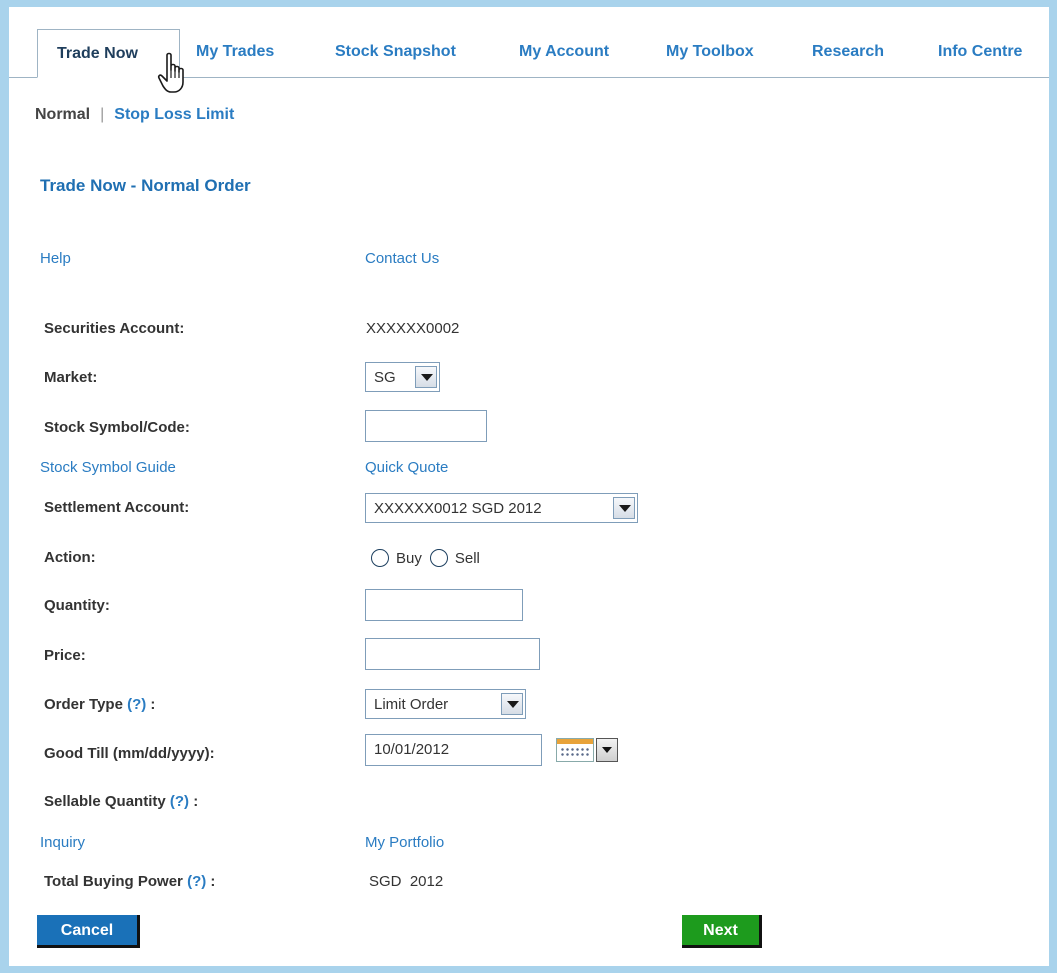 The width and height of the screenshot is (1057, 973). What do you see at coordinates (404, 842) in the screenshot?
I see `my-portfolio-link: My Portfolio` at bounding box center [404, 842].